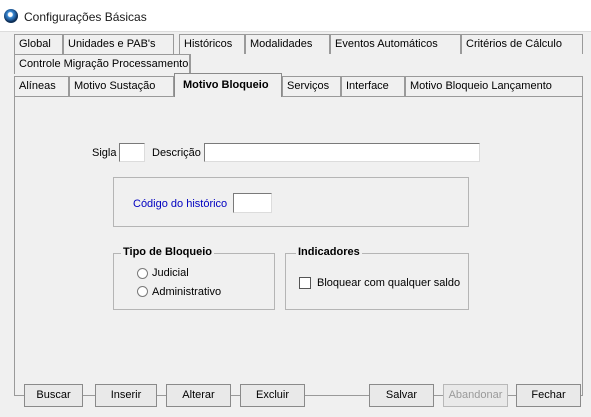 Image resolution: width=591 pixels, height=417 pixels. Describe the element at coordinates (475, 395) in the screenshot. I see `abandonar-button: Abandonar` at that location.